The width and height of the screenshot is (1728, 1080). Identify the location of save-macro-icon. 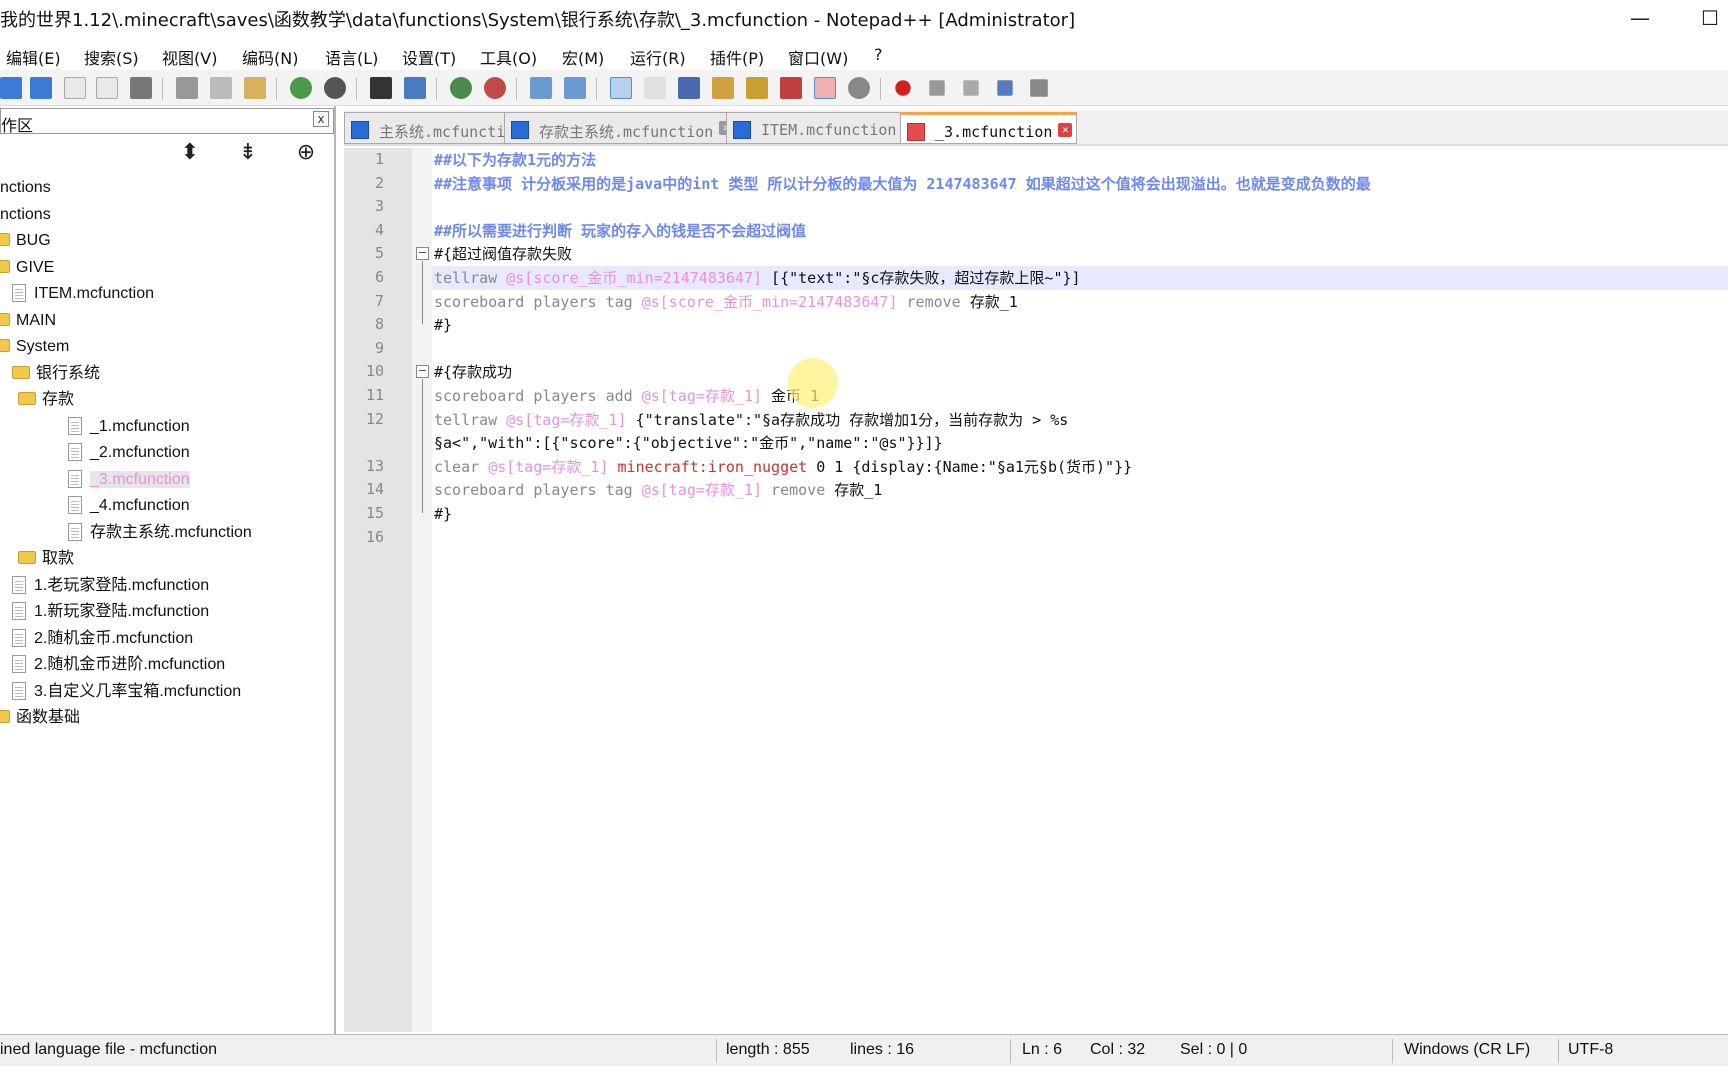
(1039, 88).